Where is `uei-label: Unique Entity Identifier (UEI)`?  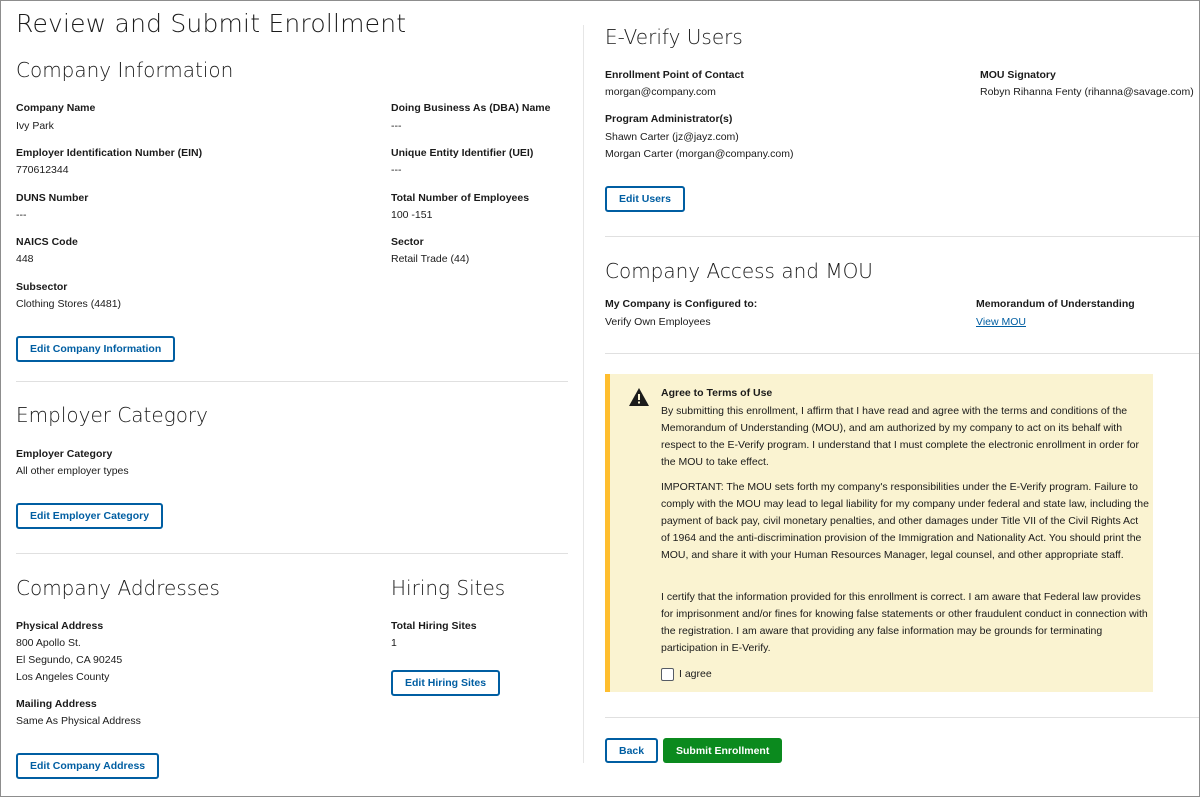 uei-label: Unique Entity Identifier (UEI) is located at coordinates (462, 153).